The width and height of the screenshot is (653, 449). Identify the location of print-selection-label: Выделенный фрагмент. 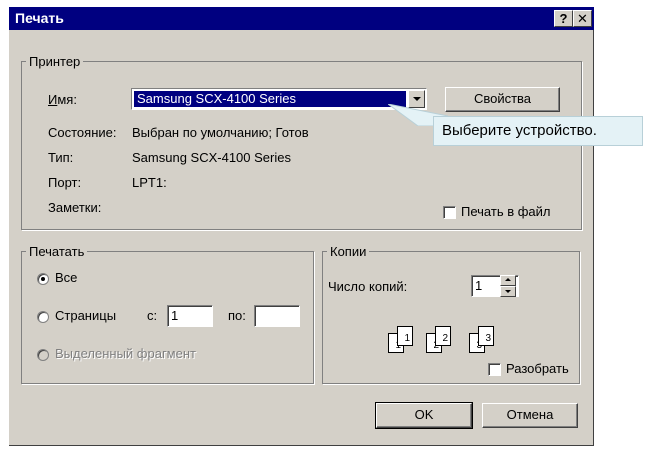
(125, 353).